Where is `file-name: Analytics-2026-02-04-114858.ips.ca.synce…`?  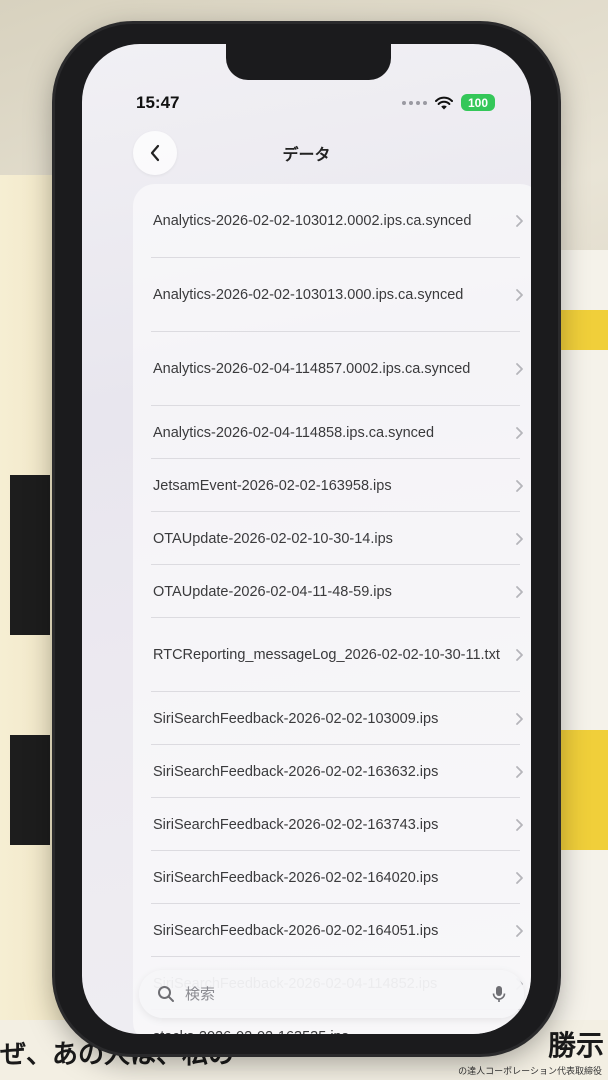 file-name: Analytics-2026-02-04-114858.ips.ca.synce… is located at coordinates (294, 432).